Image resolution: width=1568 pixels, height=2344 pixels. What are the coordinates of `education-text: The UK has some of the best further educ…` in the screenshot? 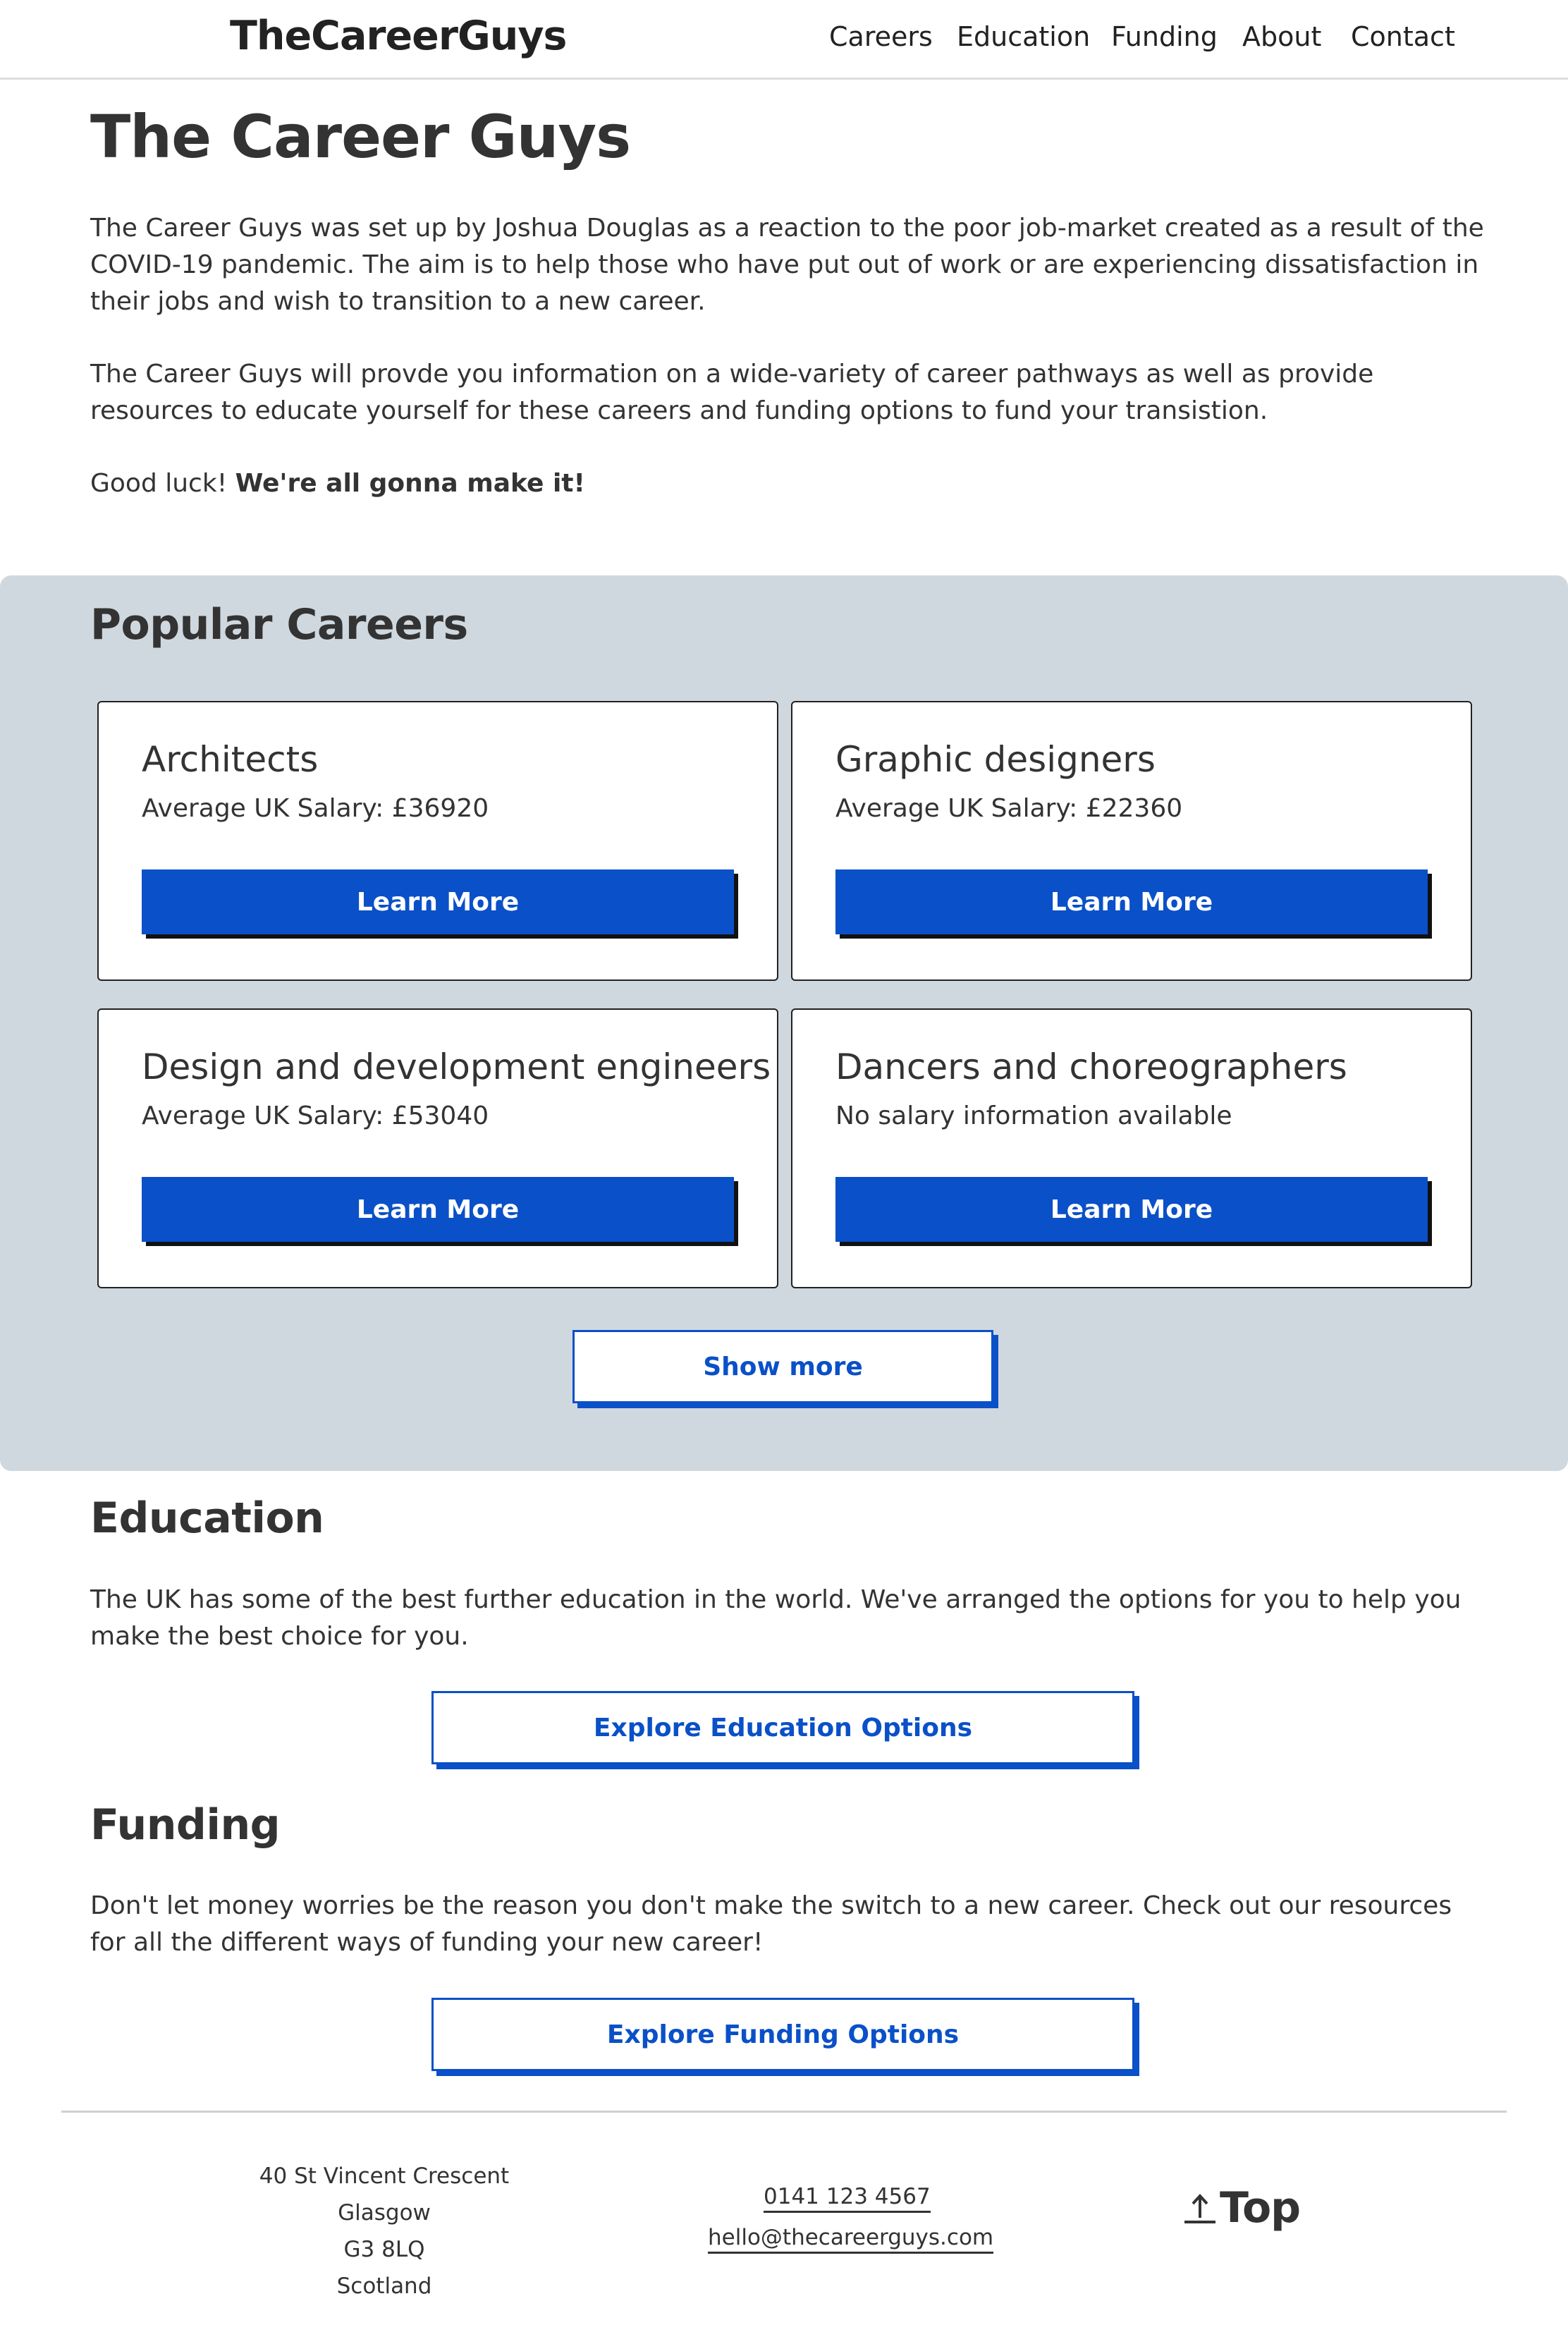 It's located at (776, 1618).